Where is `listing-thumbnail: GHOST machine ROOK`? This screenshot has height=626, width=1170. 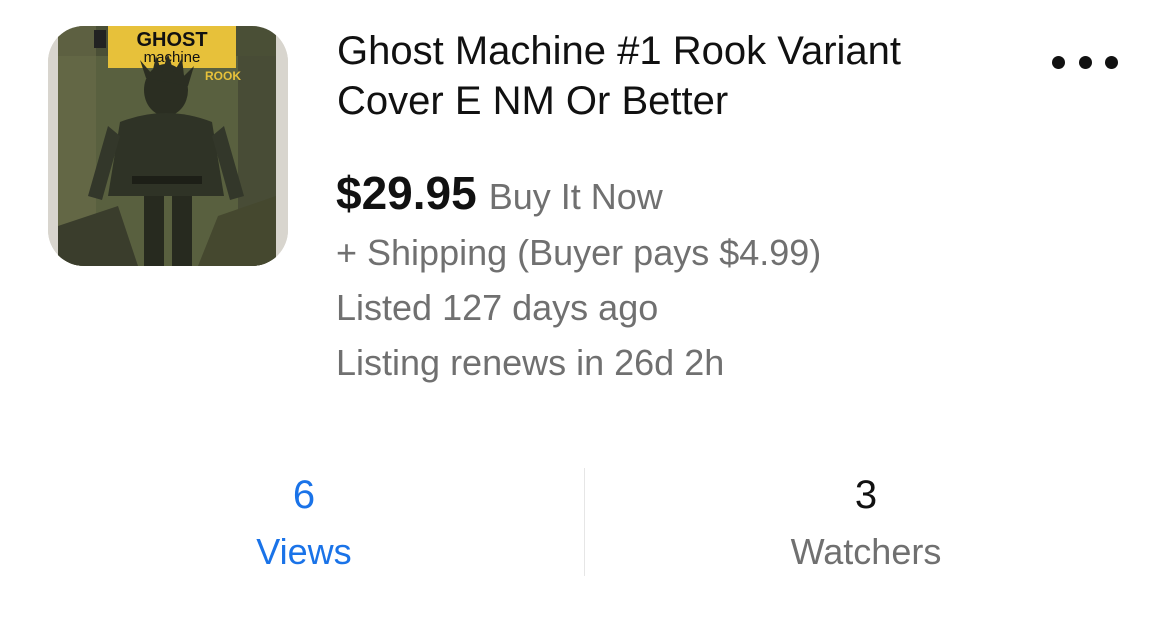
listing-thumbnail: GHOST machine ROOK is located at coordinates (168, 146).